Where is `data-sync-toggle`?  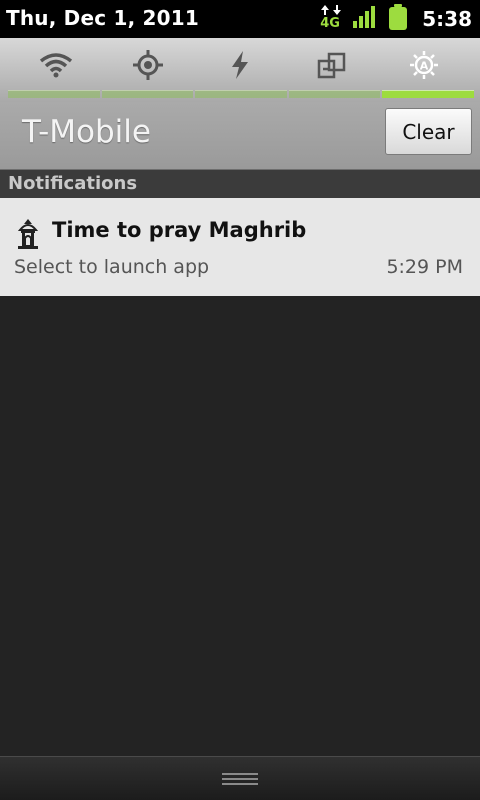
data-sync-toggle is located at coordinates (332, 65).